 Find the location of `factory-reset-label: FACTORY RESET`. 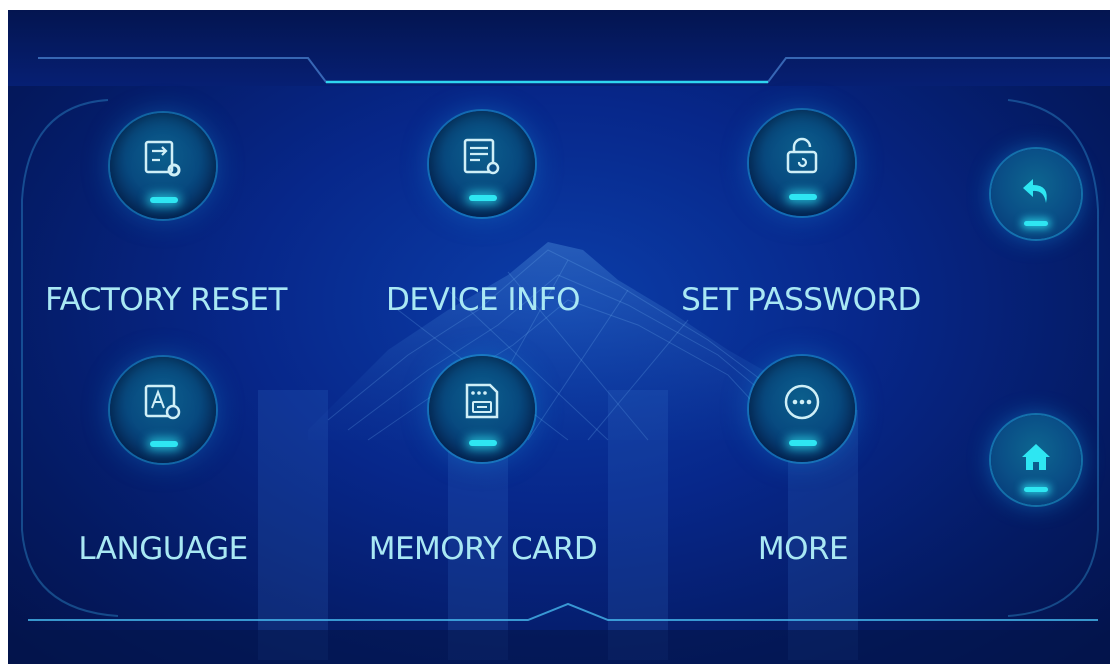

factory-reset-label: FACTORY RESET is located at coordinates (166, 300).